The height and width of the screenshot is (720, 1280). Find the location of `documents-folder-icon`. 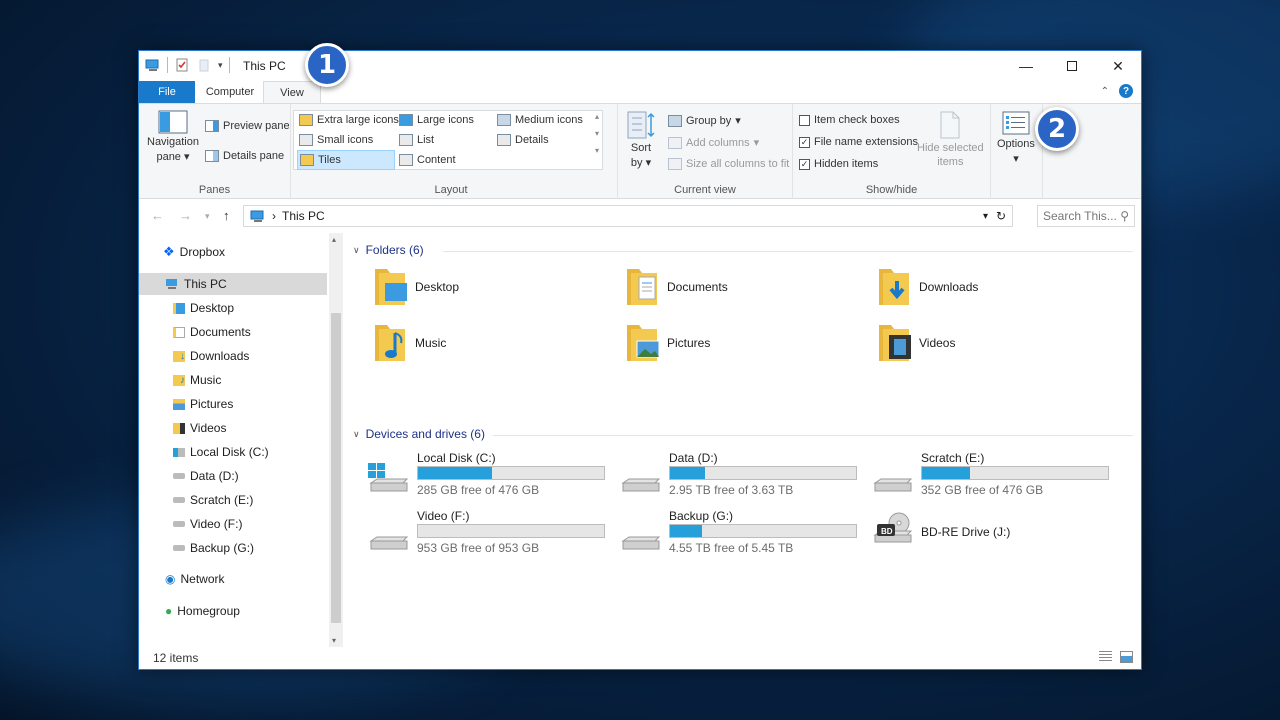

documents-folder-icon is located at coordinates (179, 332).